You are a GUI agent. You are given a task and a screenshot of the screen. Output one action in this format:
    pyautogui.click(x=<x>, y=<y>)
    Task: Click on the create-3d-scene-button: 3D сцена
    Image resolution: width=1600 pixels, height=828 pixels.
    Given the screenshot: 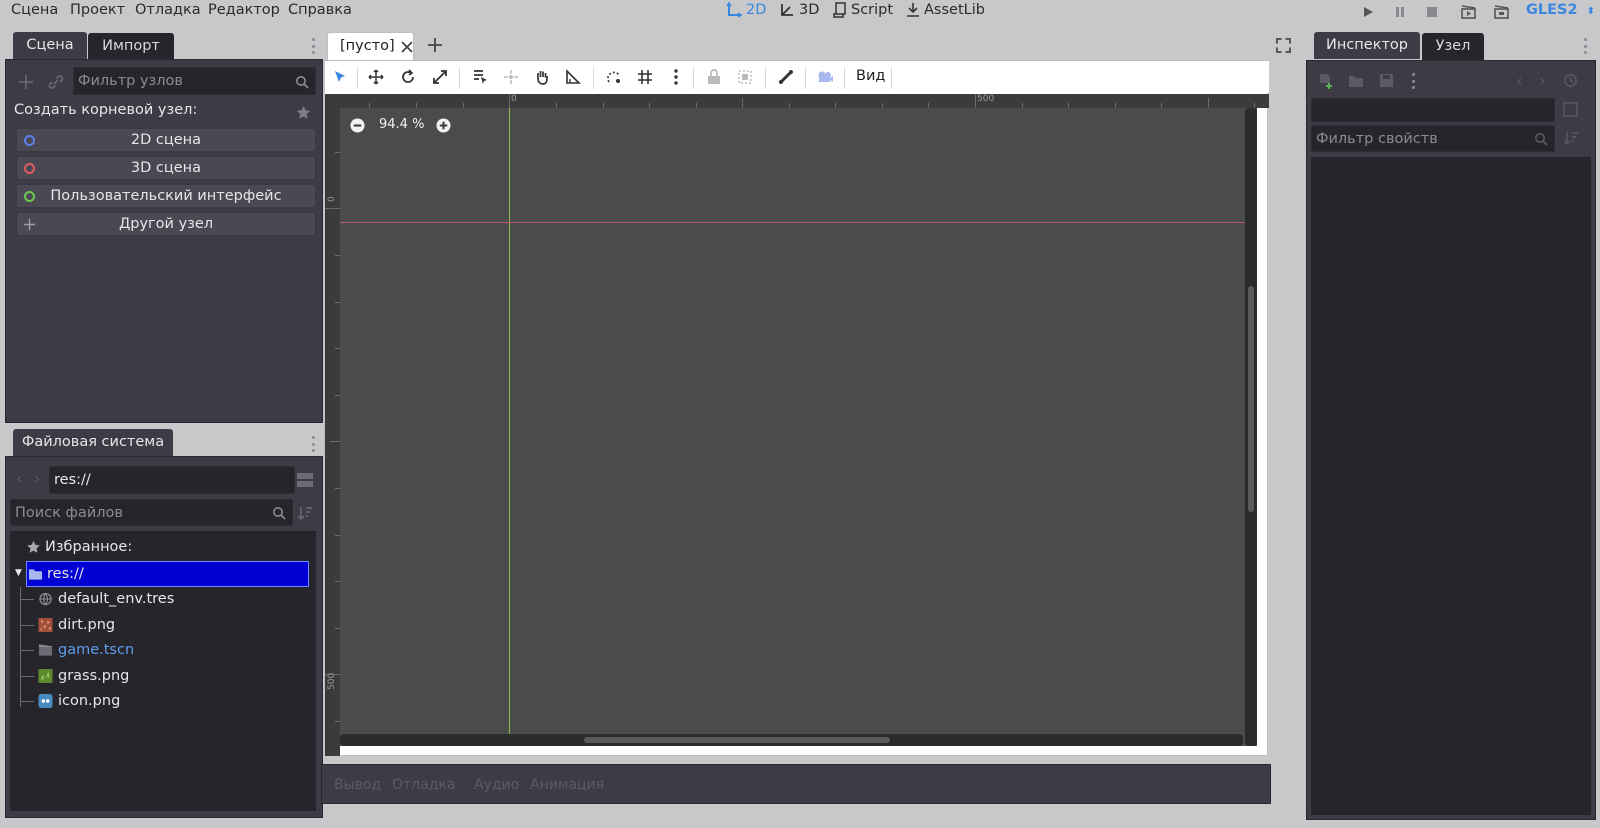 What is the action you would take?
    pyautogui.click(x=166, y=168)
    